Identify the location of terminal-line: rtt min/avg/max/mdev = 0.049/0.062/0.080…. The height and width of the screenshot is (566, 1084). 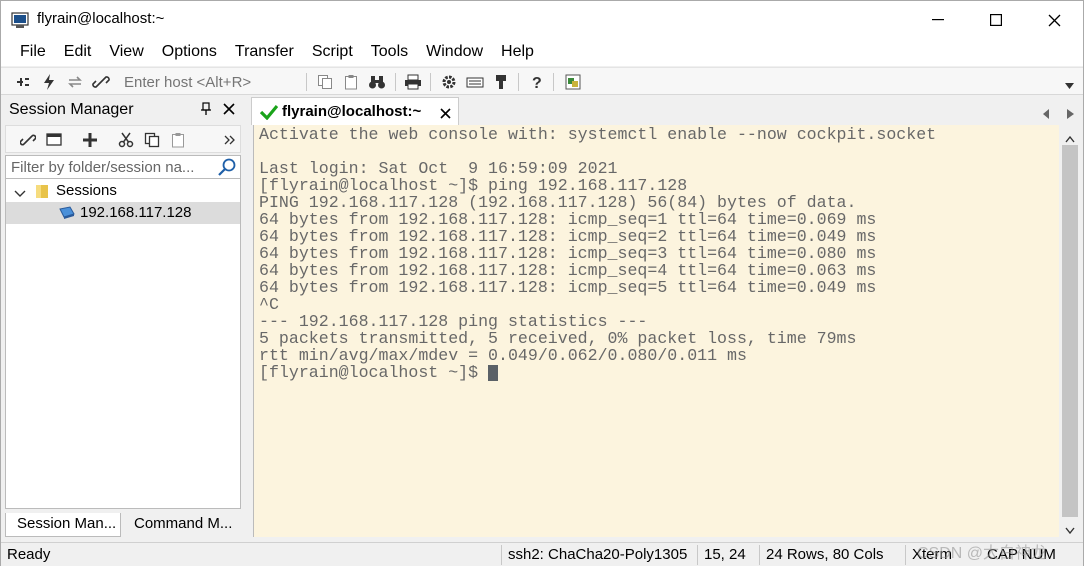
(503, 355).